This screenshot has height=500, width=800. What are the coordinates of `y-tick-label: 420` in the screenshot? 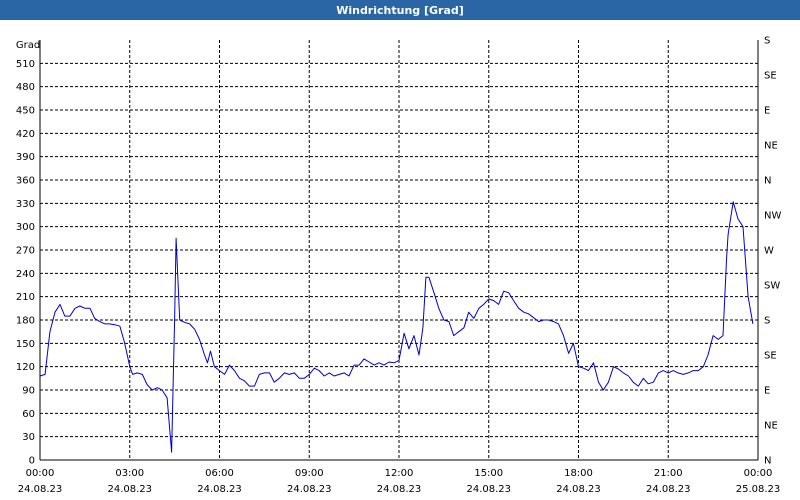 It's located at (25, 134).